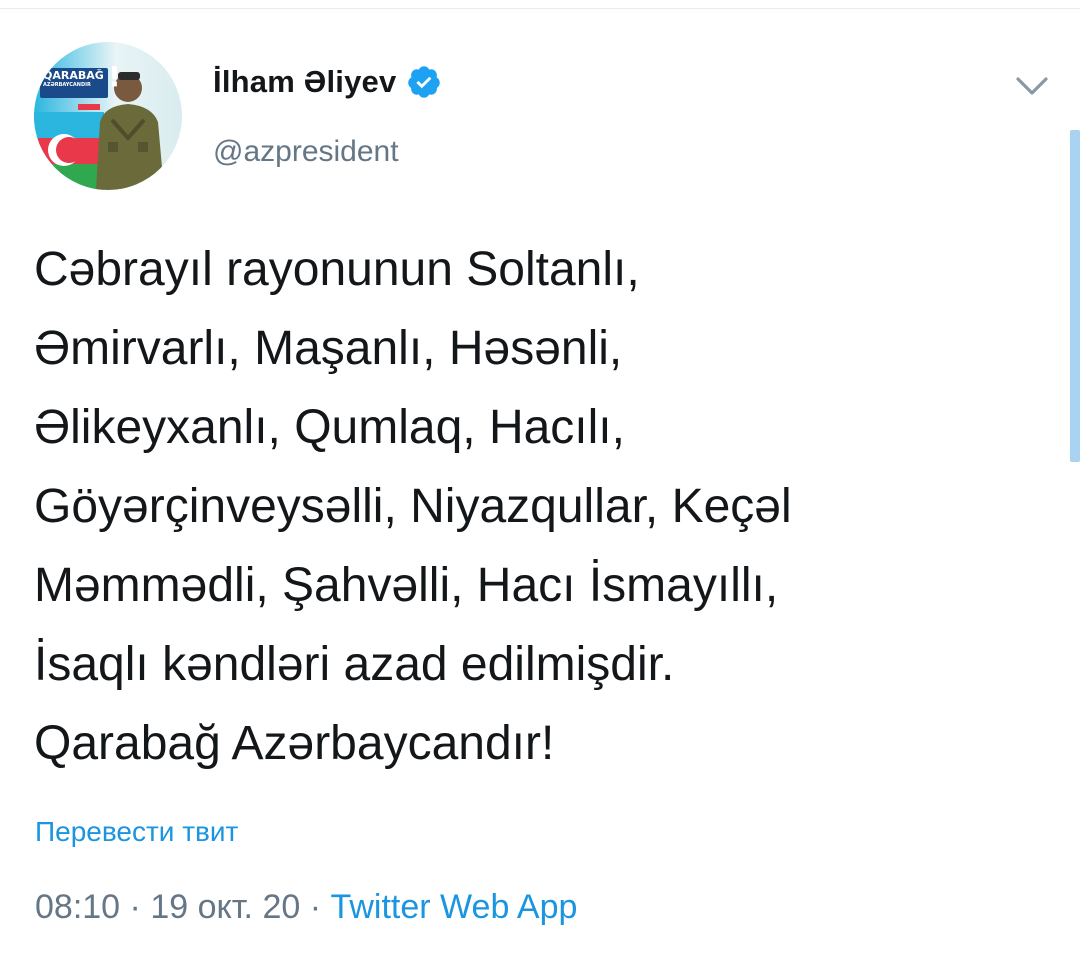 This screenshot has width=1080, height=966. I want to click on tweet-meta: 08:10 · 19 окт. 20 · Twitter Web App, so click(306, 907).